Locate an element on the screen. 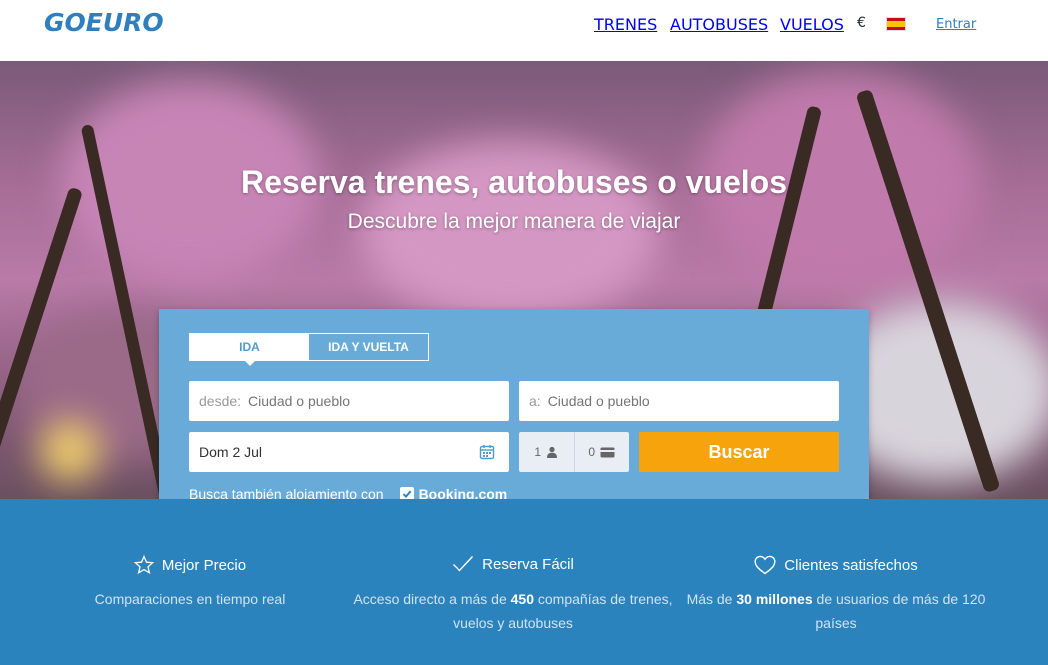 The height and width of the screenshot is (665, 1048). from-input is located at coordinates (378, 401).